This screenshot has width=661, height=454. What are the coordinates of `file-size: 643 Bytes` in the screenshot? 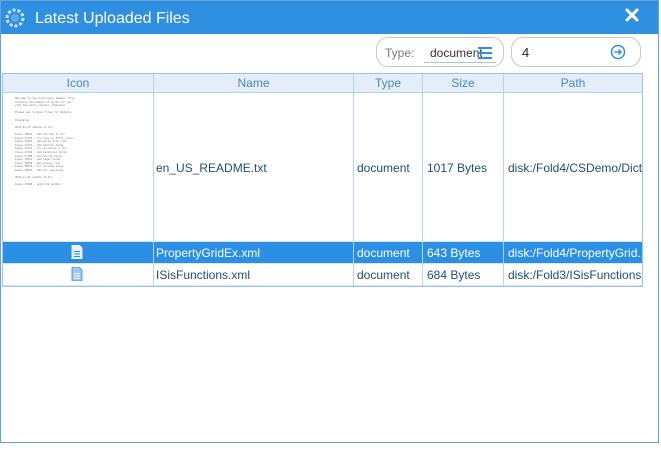 It's located at (454, 253).